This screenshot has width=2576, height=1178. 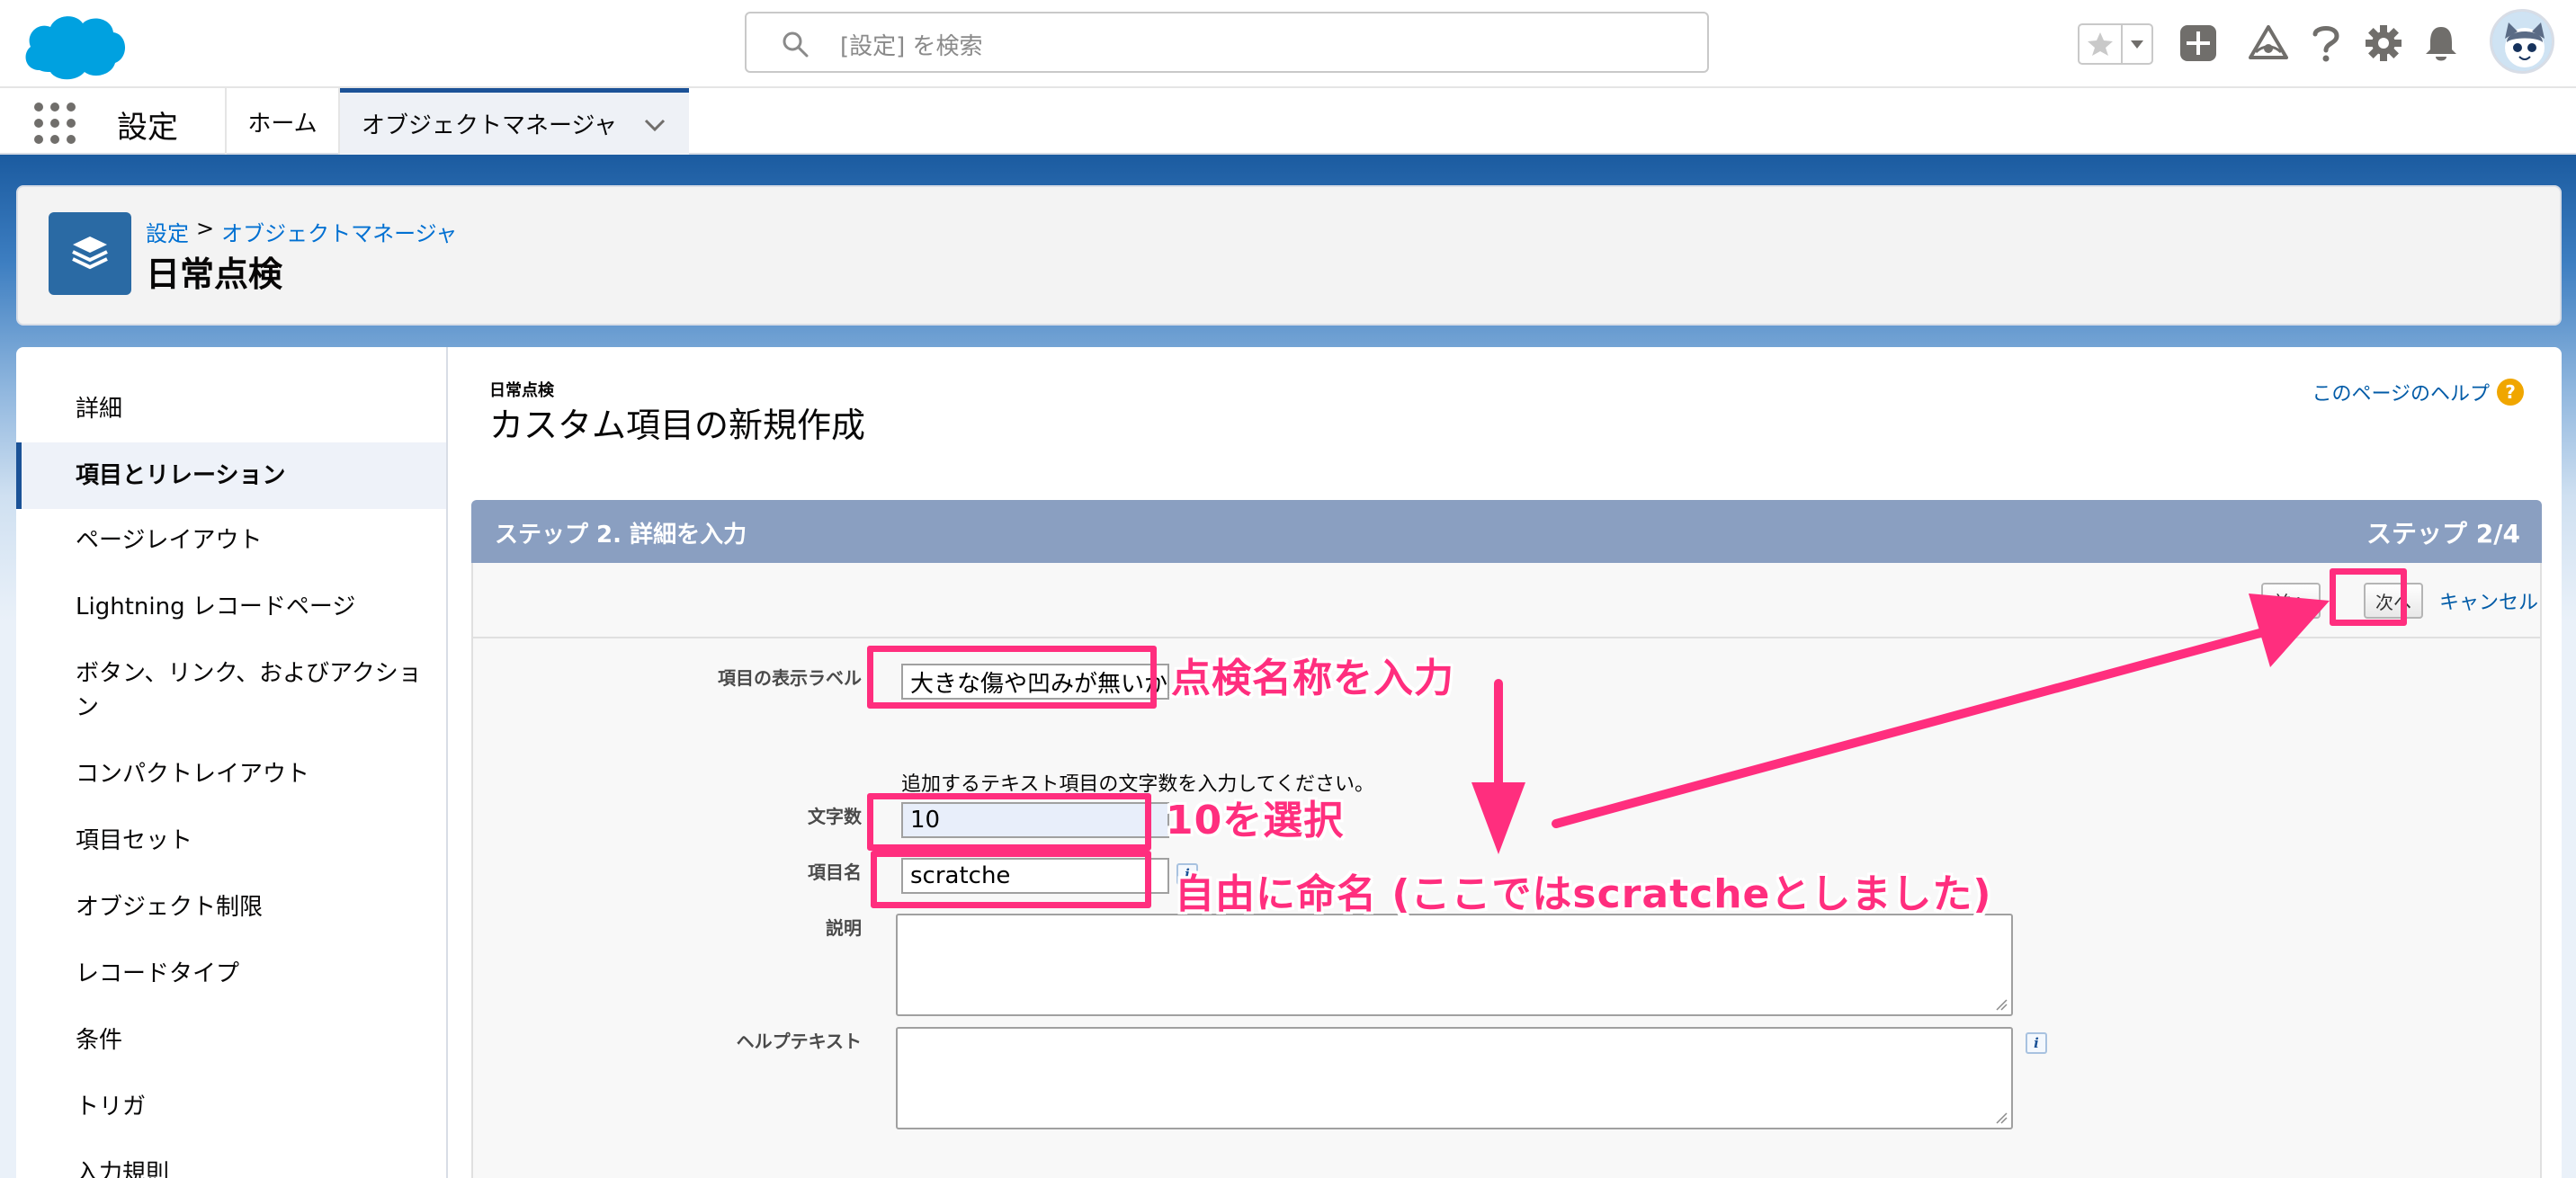 I want to click on help-text-textarea, so click(x=1454, y=1078).